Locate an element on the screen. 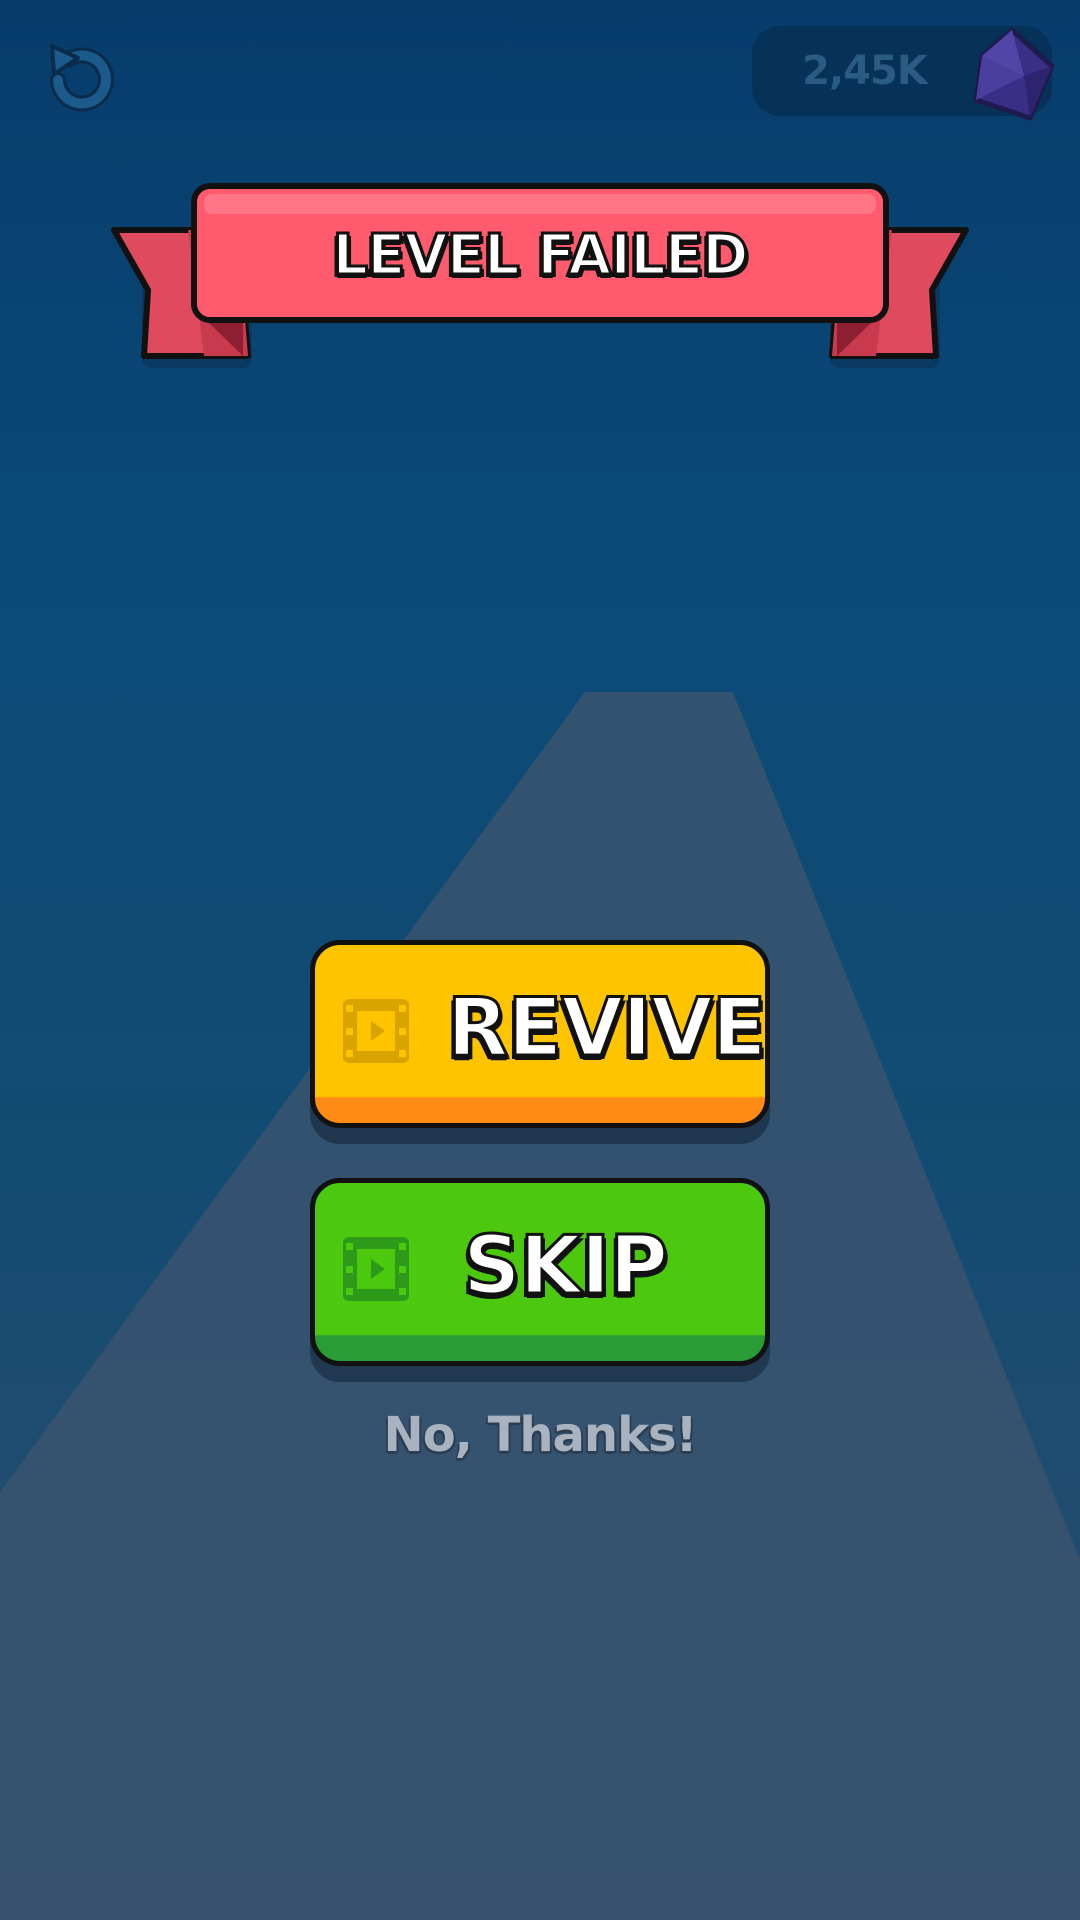  page-title: LEVEL FAILED is located at coordinates (540, 255).